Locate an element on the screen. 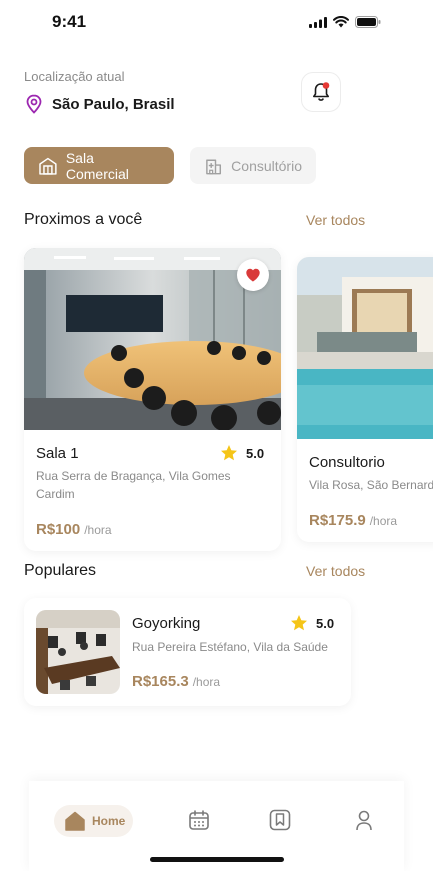  nearby-section-title: Proximos a você is located at coordinates (83, 219).